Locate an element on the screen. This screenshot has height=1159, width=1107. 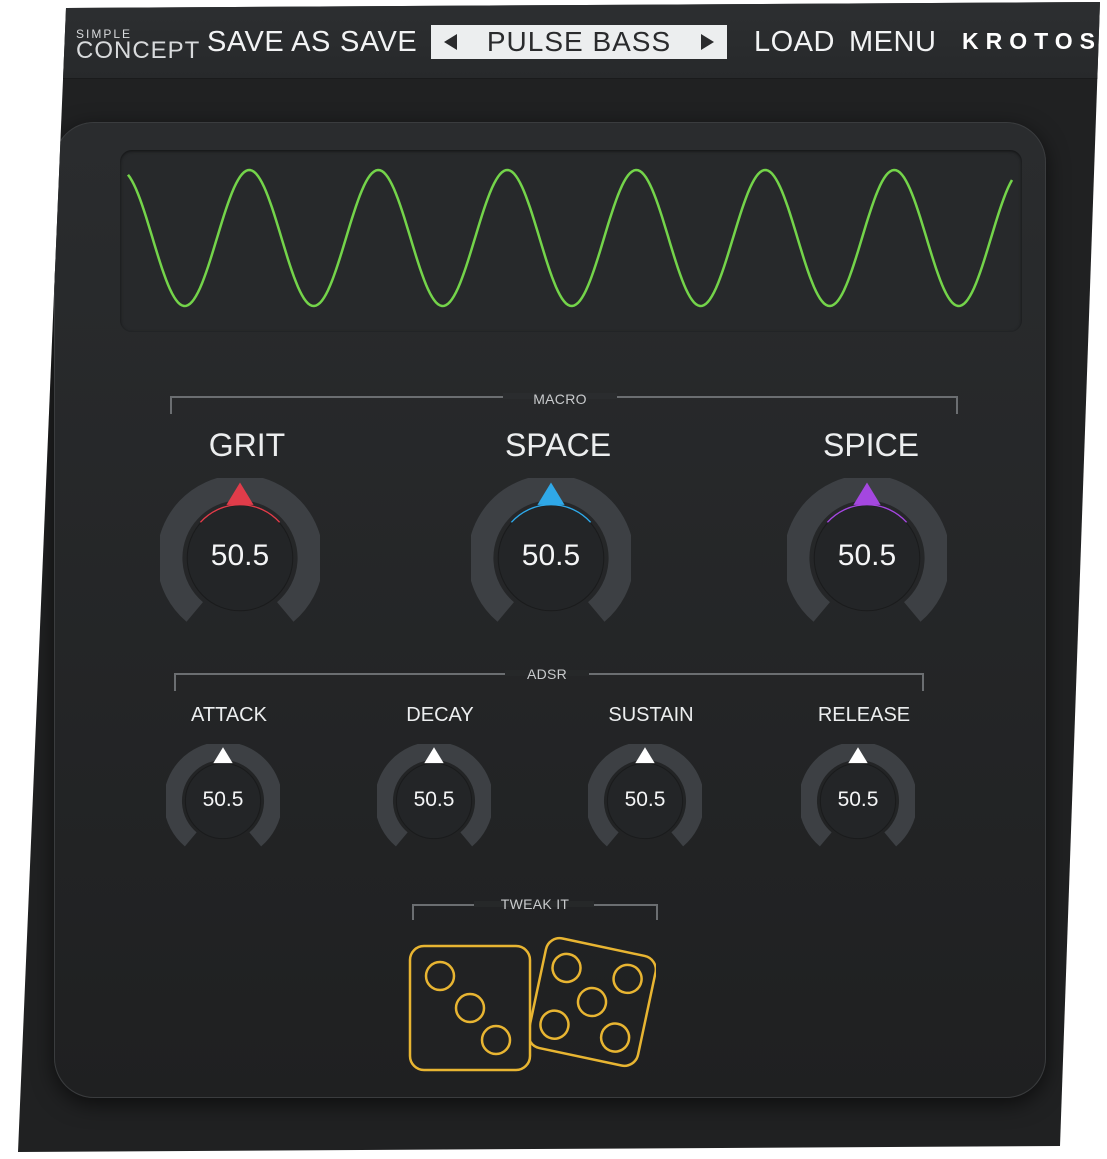
decay-knob: 50.5 is located at coordinates (434, 801).